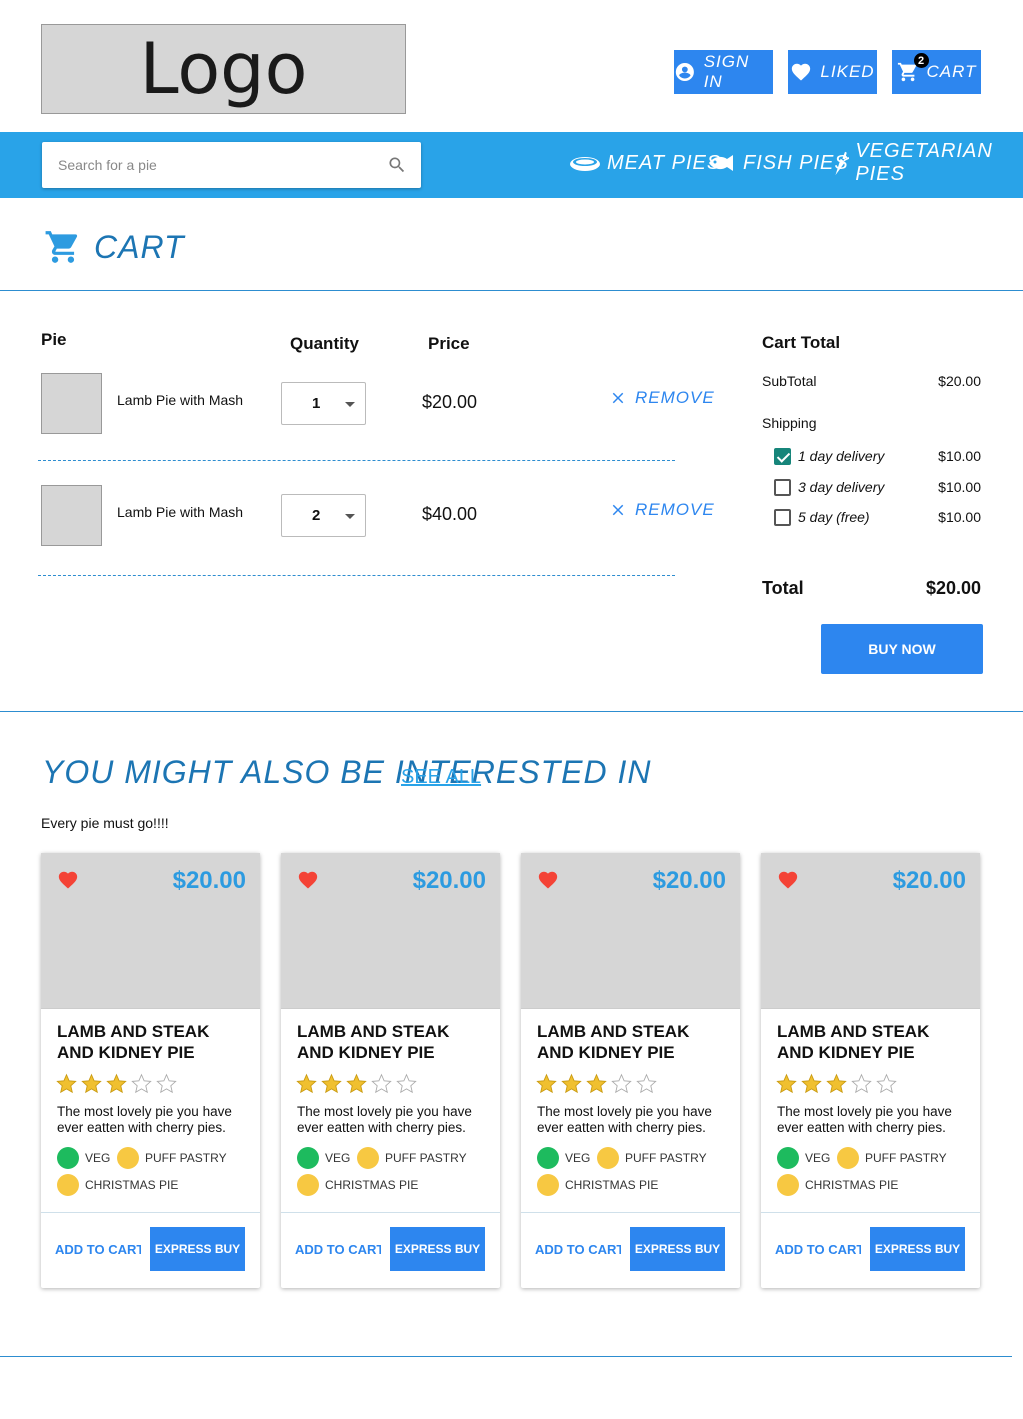 The width and height of the screenshot is (1023, 1419). What do you see at coordinates (585, 164) in the screenshot?
I see `meat-icon` at bounding box center [585, 164].